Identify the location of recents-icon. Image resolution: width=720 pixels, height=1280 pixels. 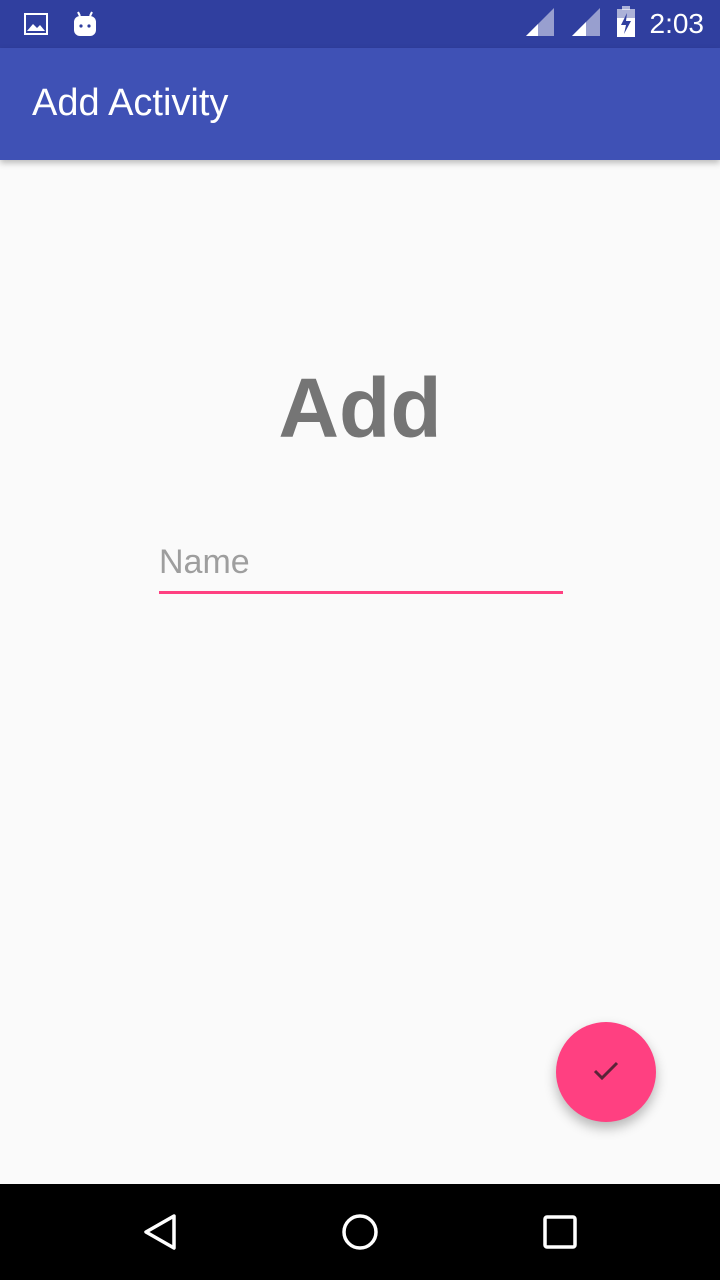
(560, 1232).